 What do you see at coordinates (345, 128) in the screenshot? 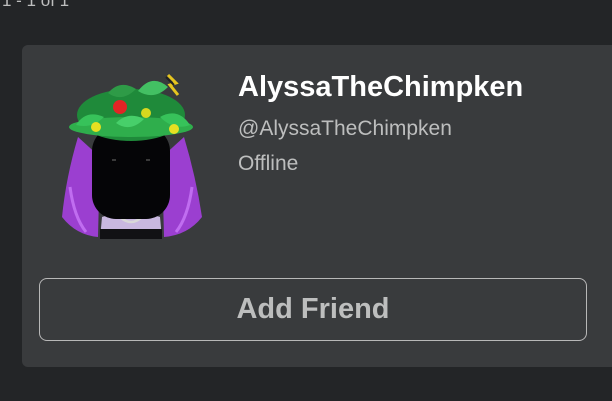
I see `username: @AlyssaTheChimpken` at bounding box center [345, 128].